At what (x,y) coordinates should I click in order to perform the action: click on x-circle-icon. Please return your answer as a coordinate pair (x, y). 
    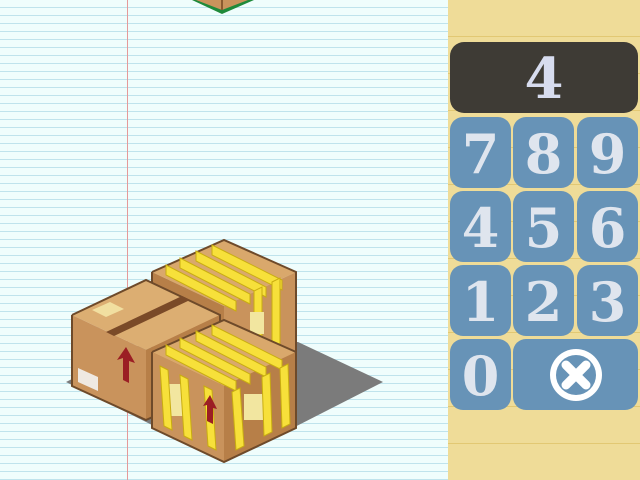
    Looking at the image, I should click on (576, 375).